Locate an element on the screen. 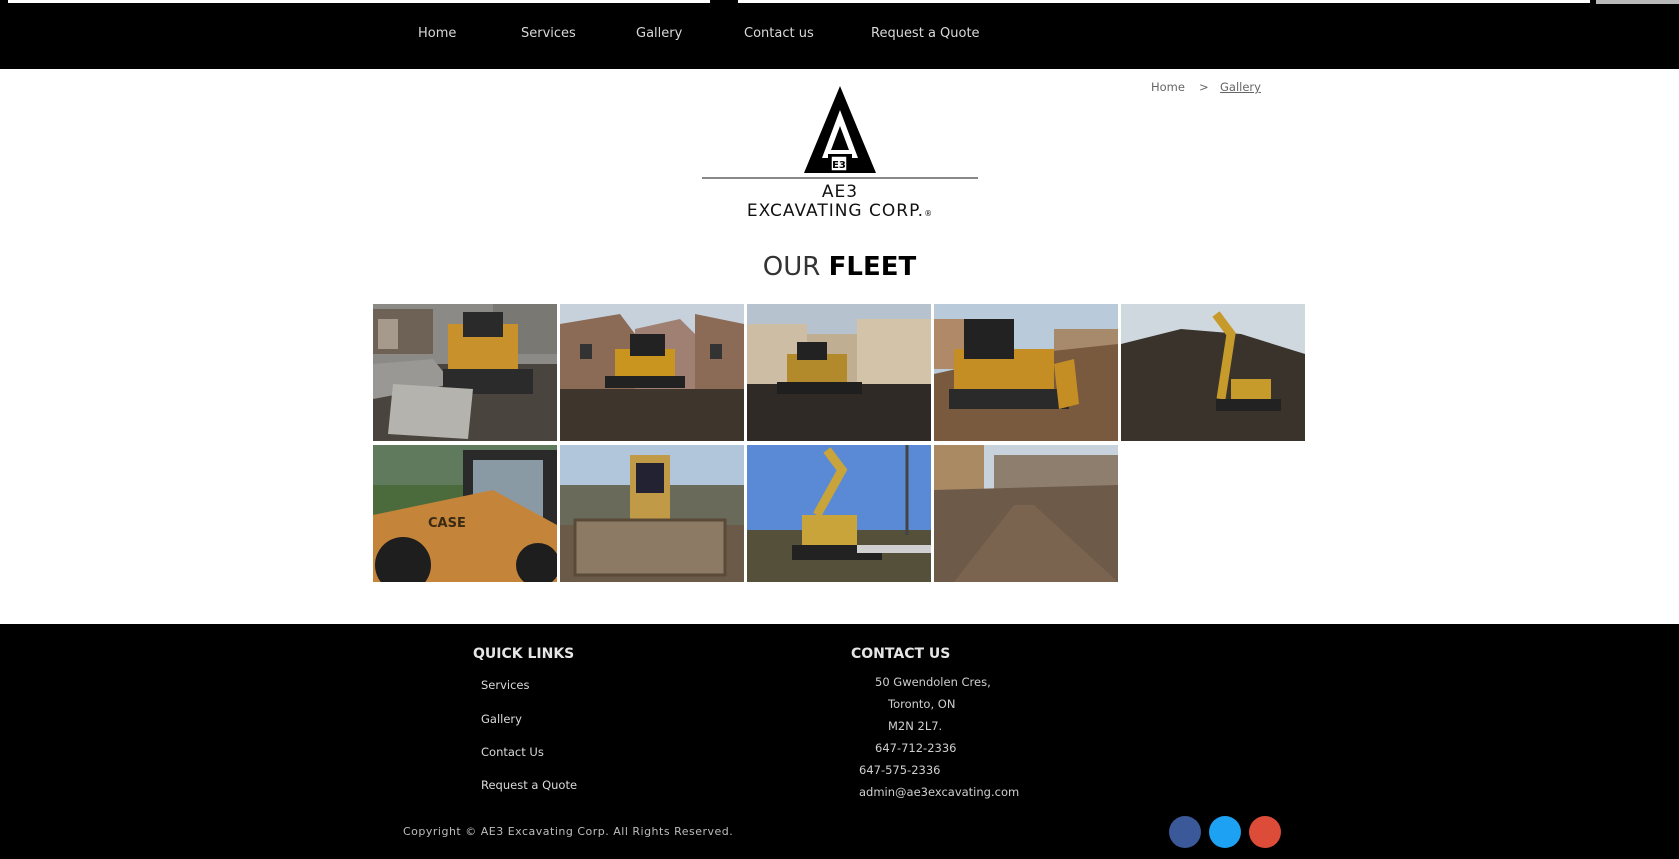 Image resolution: width=1679 pixels, height=859 pixels. breadcrumb-home: Home is located at coordinates (1168, 87).